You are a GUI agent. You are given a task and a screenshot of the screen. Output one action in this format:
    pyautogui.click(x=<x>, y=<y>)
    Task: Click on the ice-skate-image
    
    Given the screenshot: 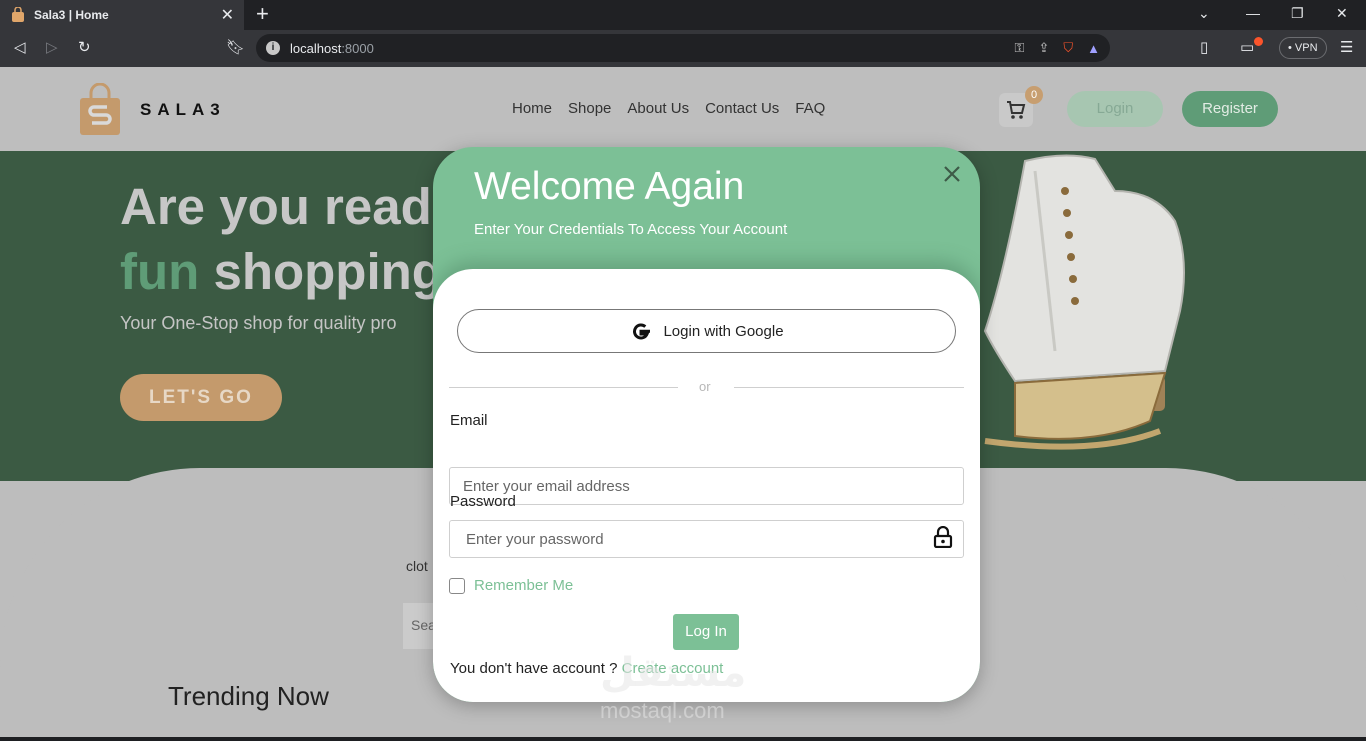 What is the action you would take?
    pyautogui.click(x=1084, y=302)
    